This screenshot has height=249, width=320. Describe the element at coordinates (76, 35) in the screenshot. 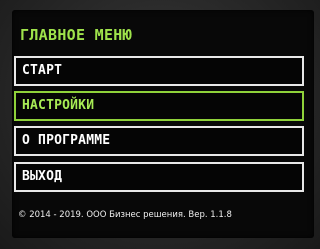

I see `menu-title: ГЛАВНОЕ МЕНЮ` at that location.